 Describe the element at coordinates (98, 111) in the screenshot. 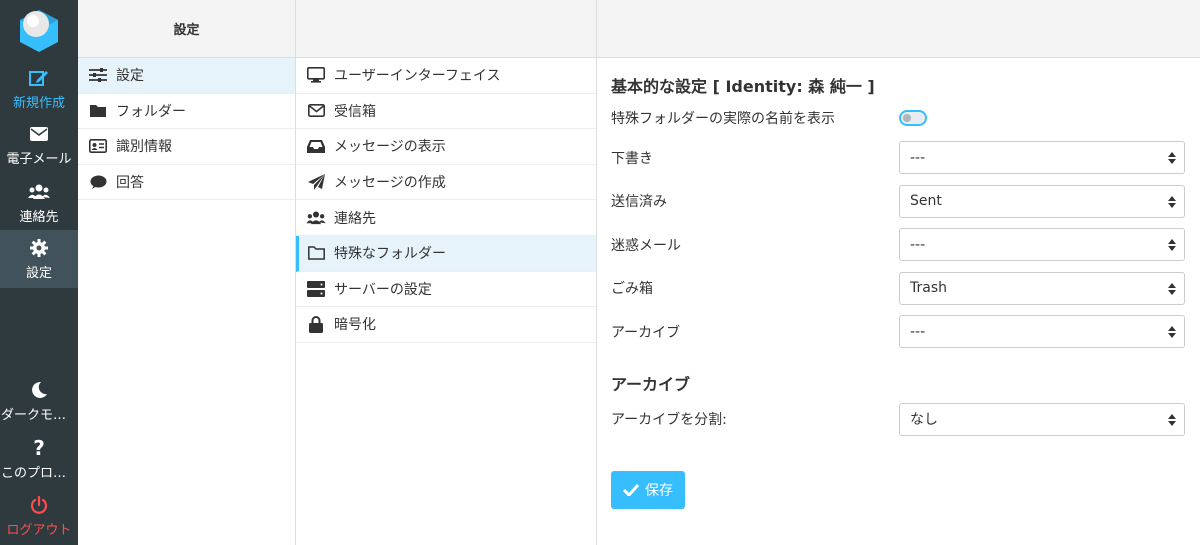

I see `folder-icon` at that location.